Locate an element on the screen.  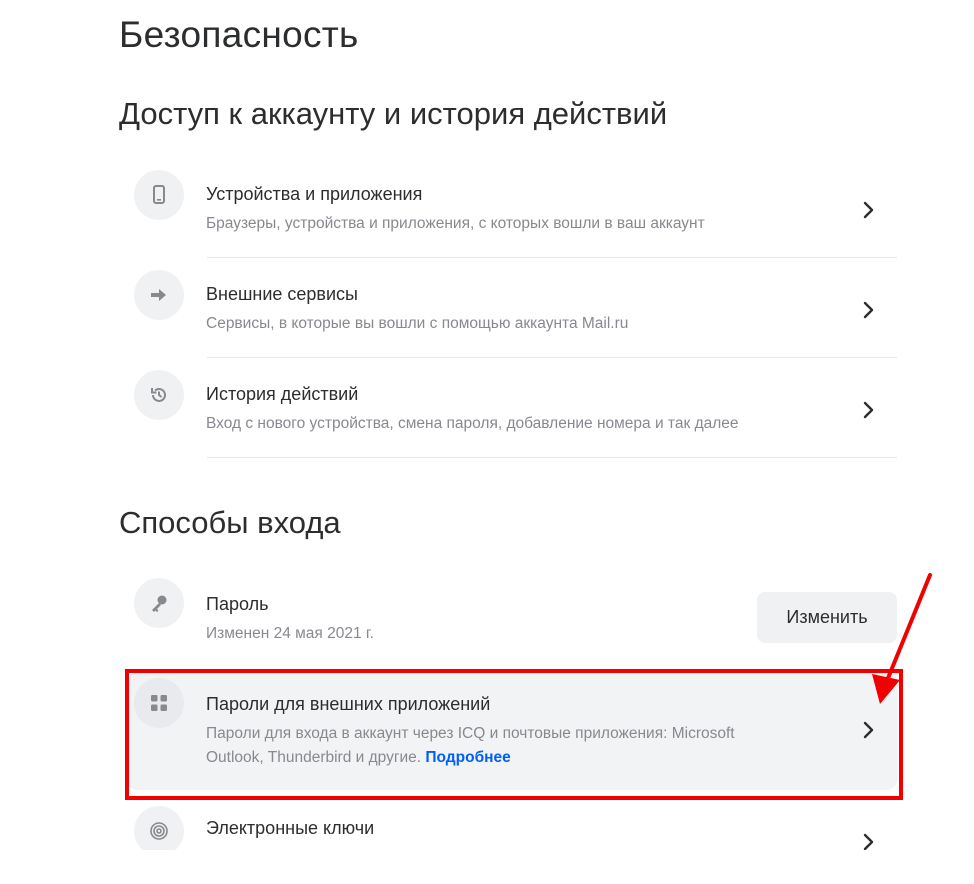
history-title: История действий is located at coordinates (282, 394).